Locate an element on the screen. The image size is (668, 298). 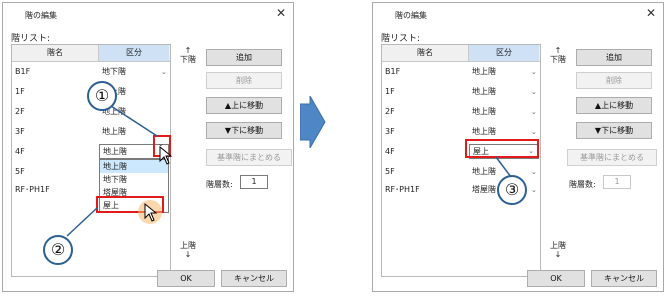
category-cell: 塔屋階 is located at coordinates (484, 189).